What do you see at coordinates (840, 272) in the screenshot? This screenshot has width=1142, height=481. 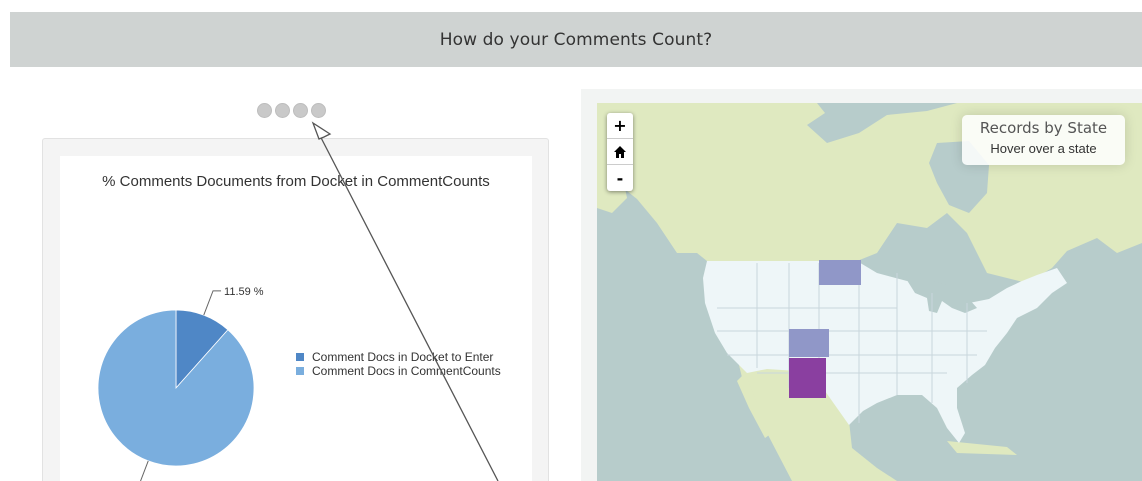 I see `state-north-dakota` at bounding box center [840, 272].